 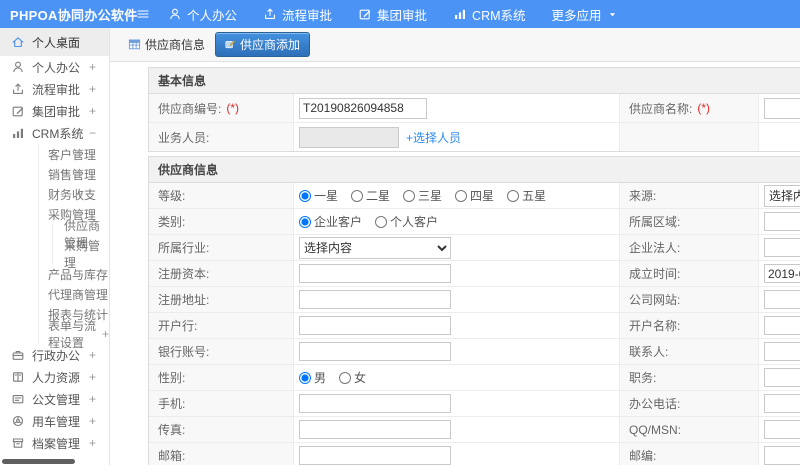 I want to click on sidebar-item-label: 人力资源, so click(x=56, y=377).